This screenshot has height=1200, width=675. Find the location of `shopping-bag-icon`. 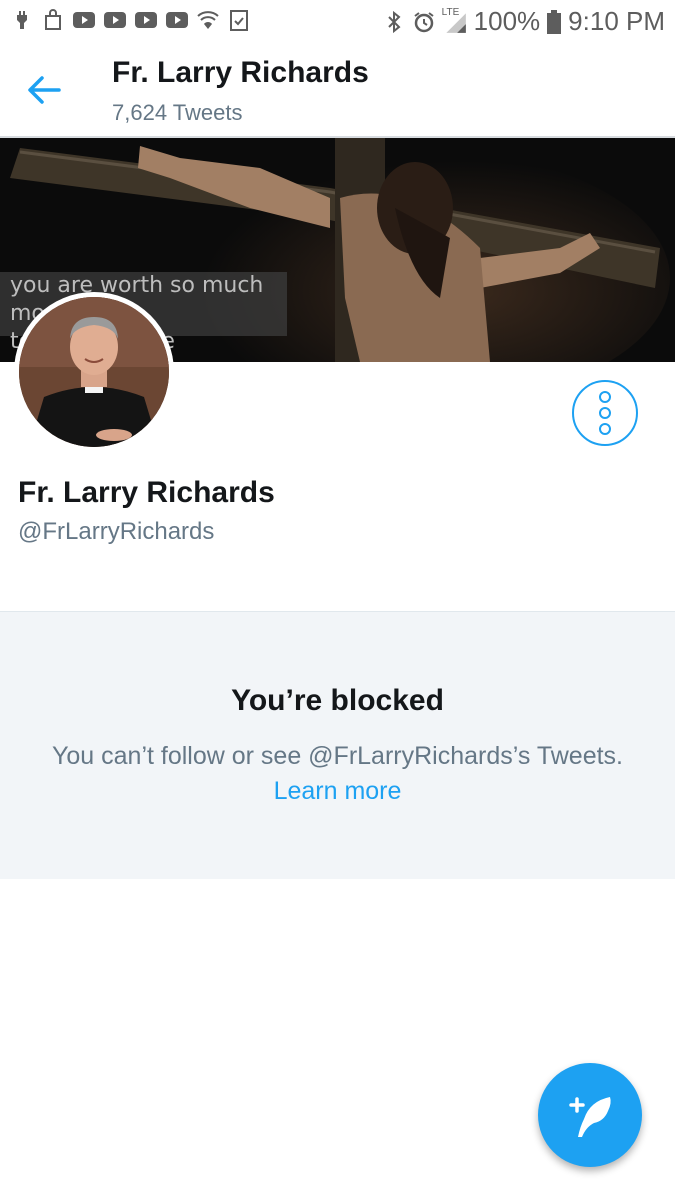

shopping-bag-icon is located at coordinates (53, 19).